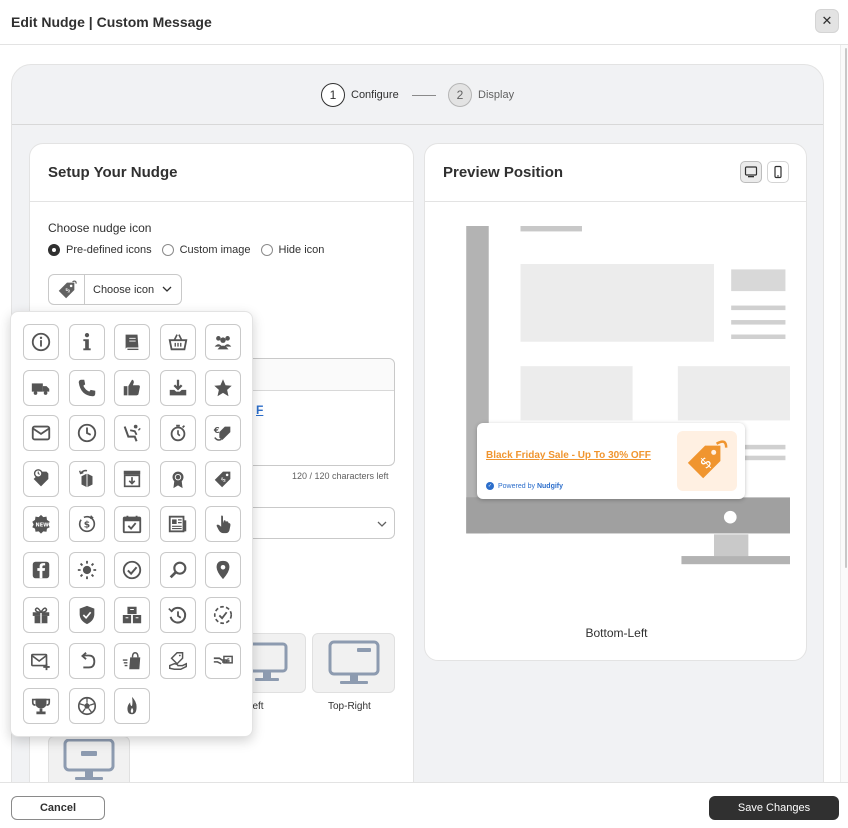 The image size is (848, 828). What do you see at coordinates (177, 660) in the screenshot?
I see `icon-option-tag-hand` at bounding box center [177, 660].